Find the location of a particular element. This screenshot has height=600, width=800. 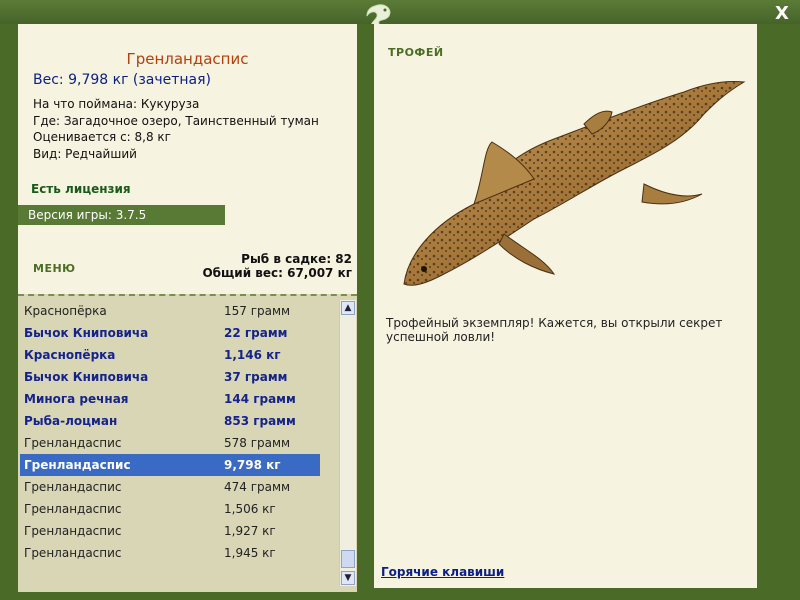

catch-weight: 9,798 кг is located at coordinates (252, 465).